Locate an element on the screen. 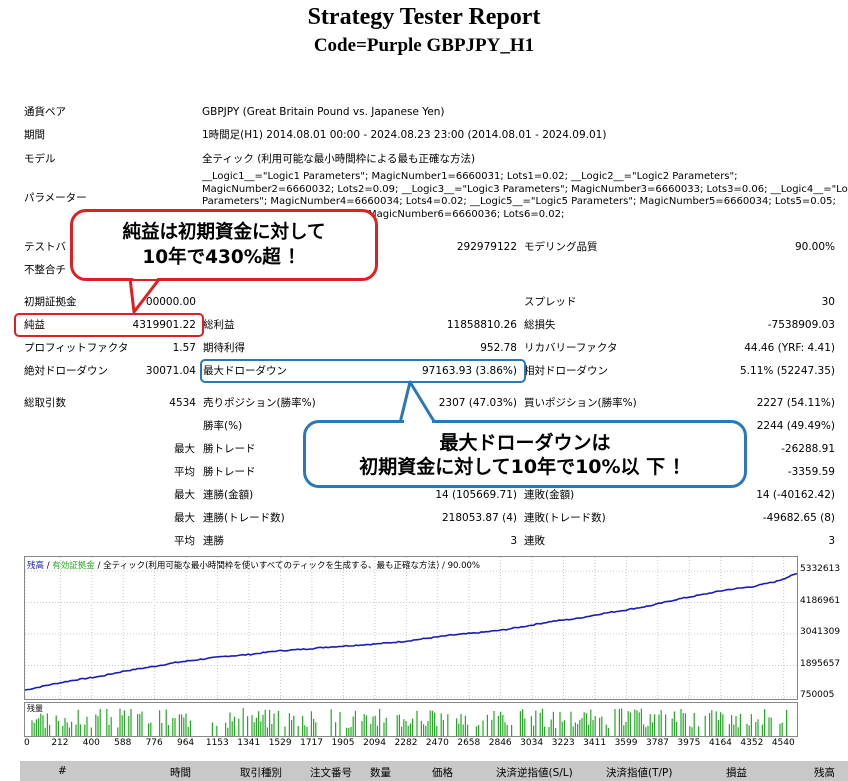  x-tick-label: 2846 is located at coordinates (500, 743).